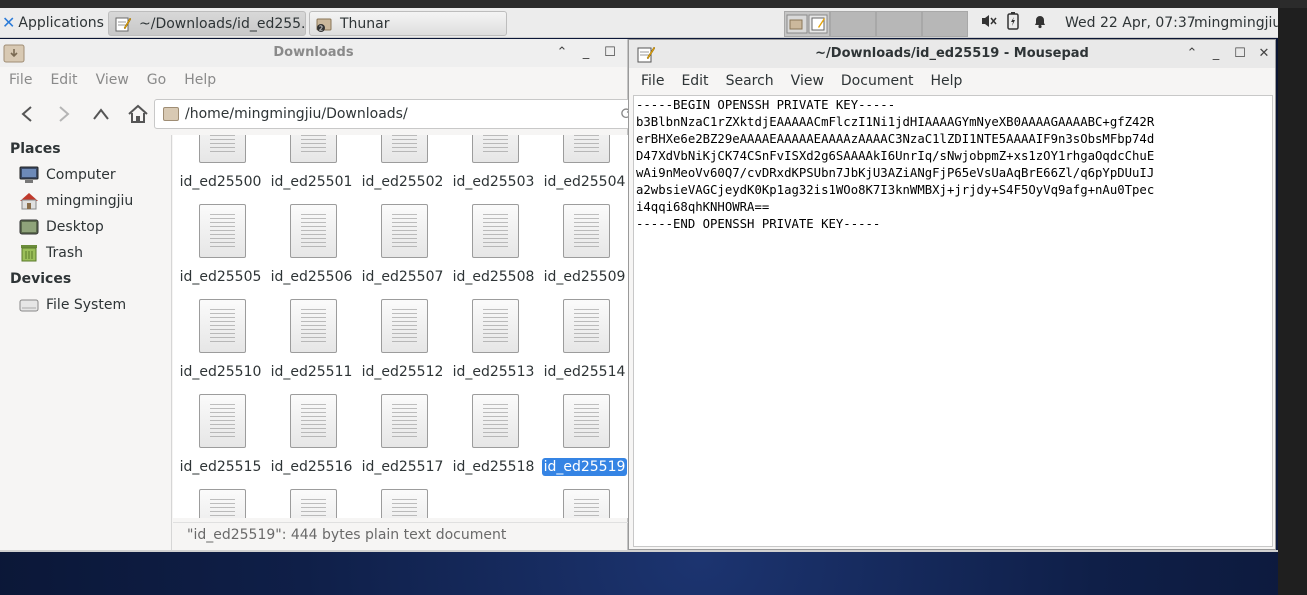  I want to click on mousepad-menu-file: File, so click(652, 81).